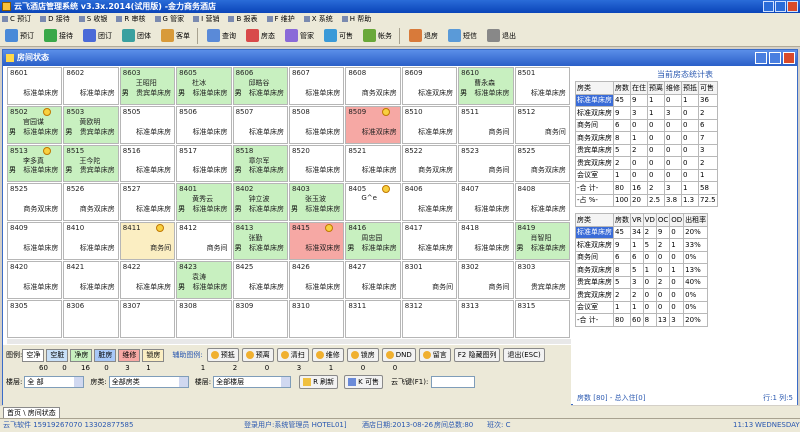 The image size is (800, 432). What do you see at coordinates (35, 279) in the screenshot?
I see `room-cell: 8420 标准单床房` at bounding box center [35, 279].